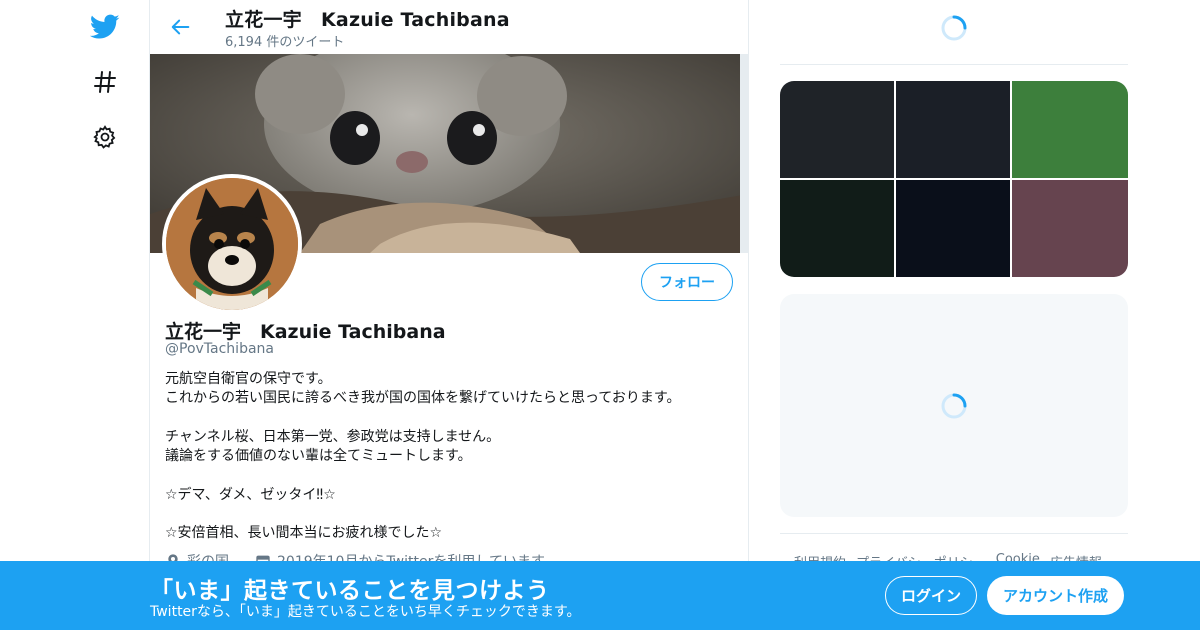 The height and width of the screenshot is (630, 1200). I want to click on profile-topbar: 立花一宇 Kazuie Tachibana 6,194 件のツイート, so click(449, 27).